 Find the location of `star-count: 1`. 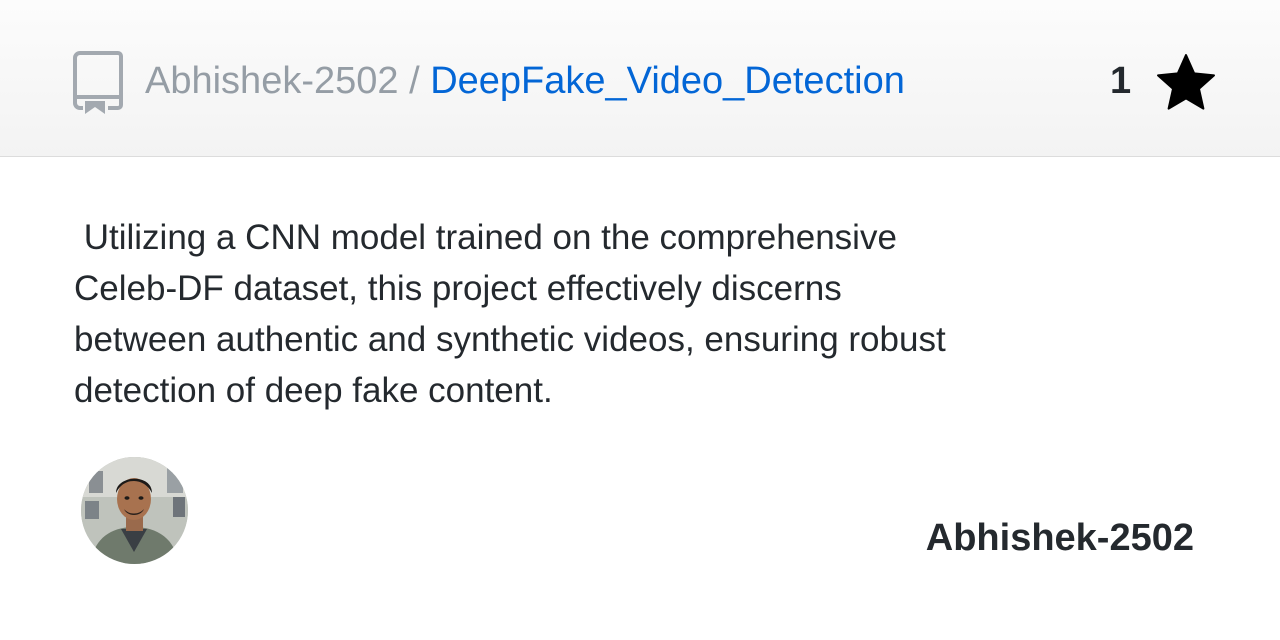

star-count: 1 is located at coordinates (1121, 81).